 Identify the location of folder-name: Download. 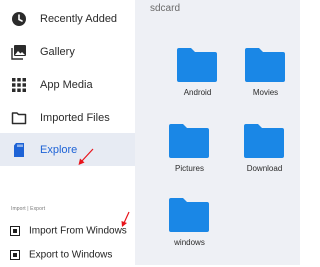
(264, 168).